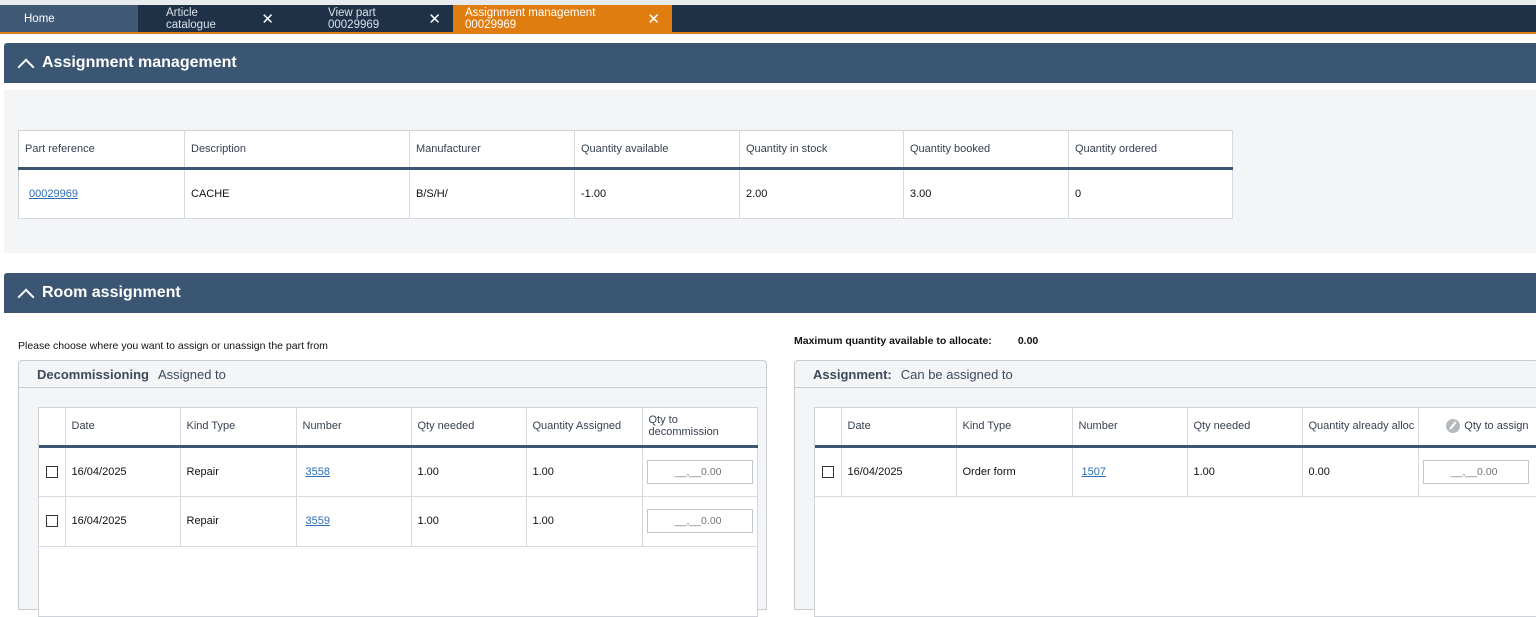 Image resolution: width=1536 pixels, height=617 pixels. What do you see at coordinates (1475, 471) in the screenshot?
I see `qty-to-assign-input` at bounding box center [1475, 471].